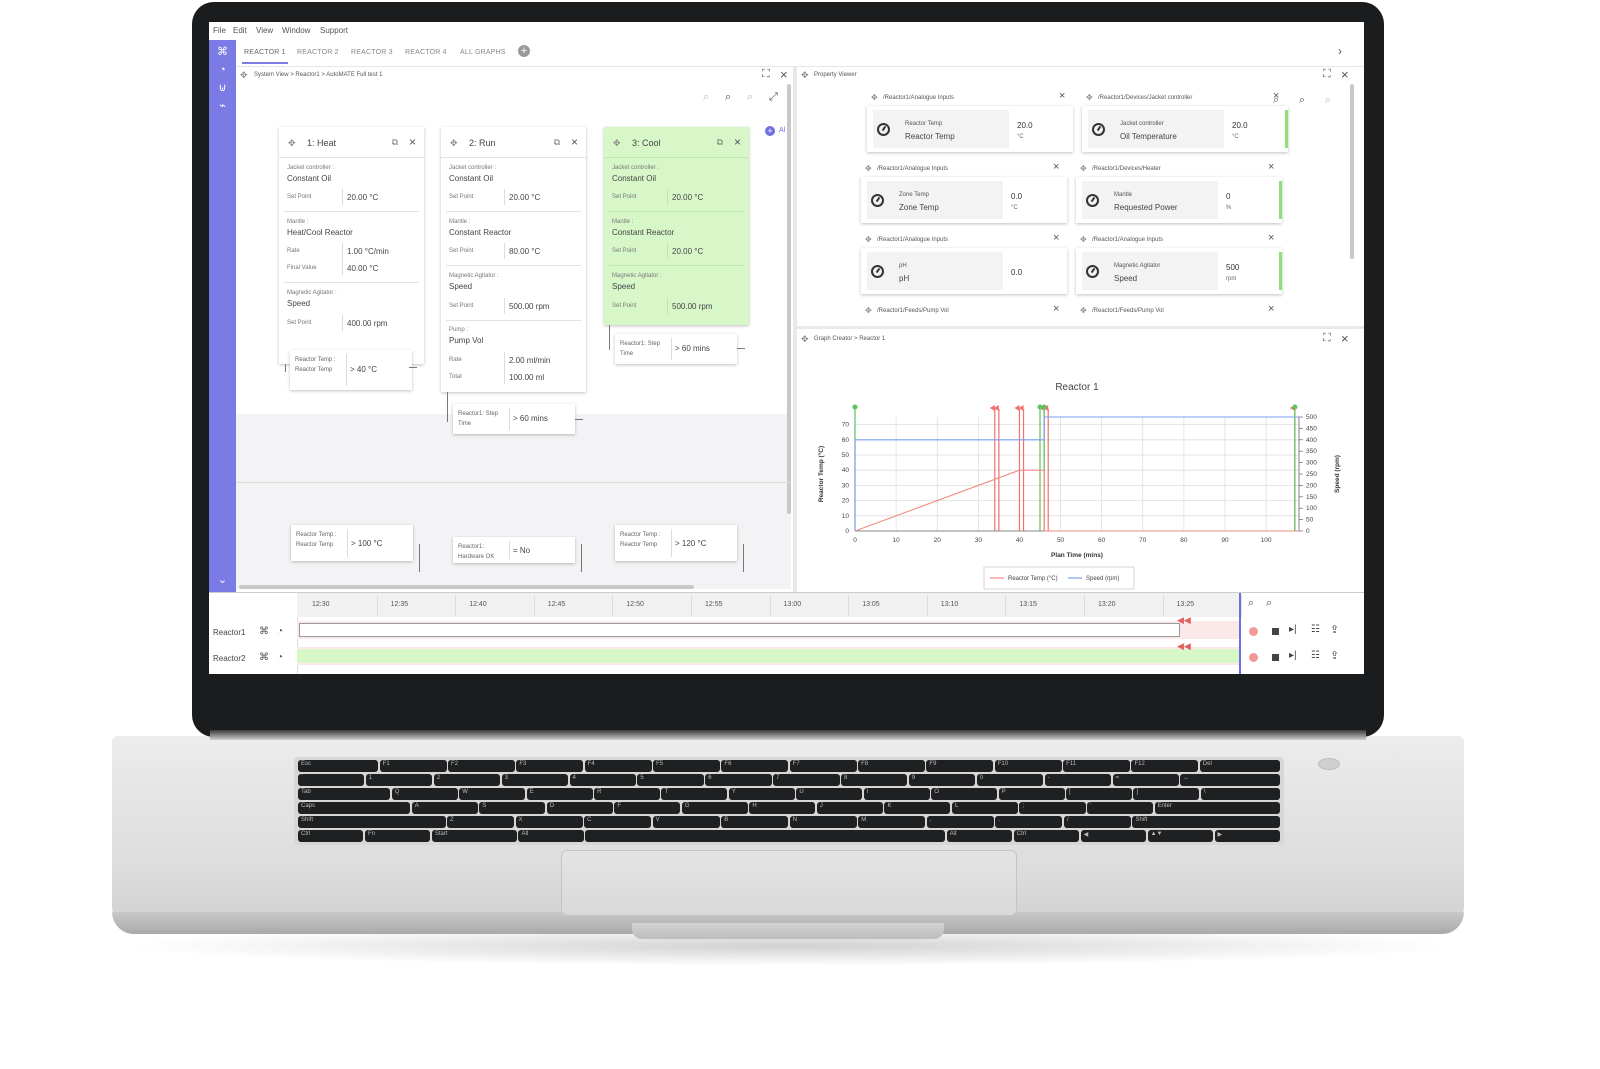  I want to click on keyboard-key: F4, so click(618, 766).